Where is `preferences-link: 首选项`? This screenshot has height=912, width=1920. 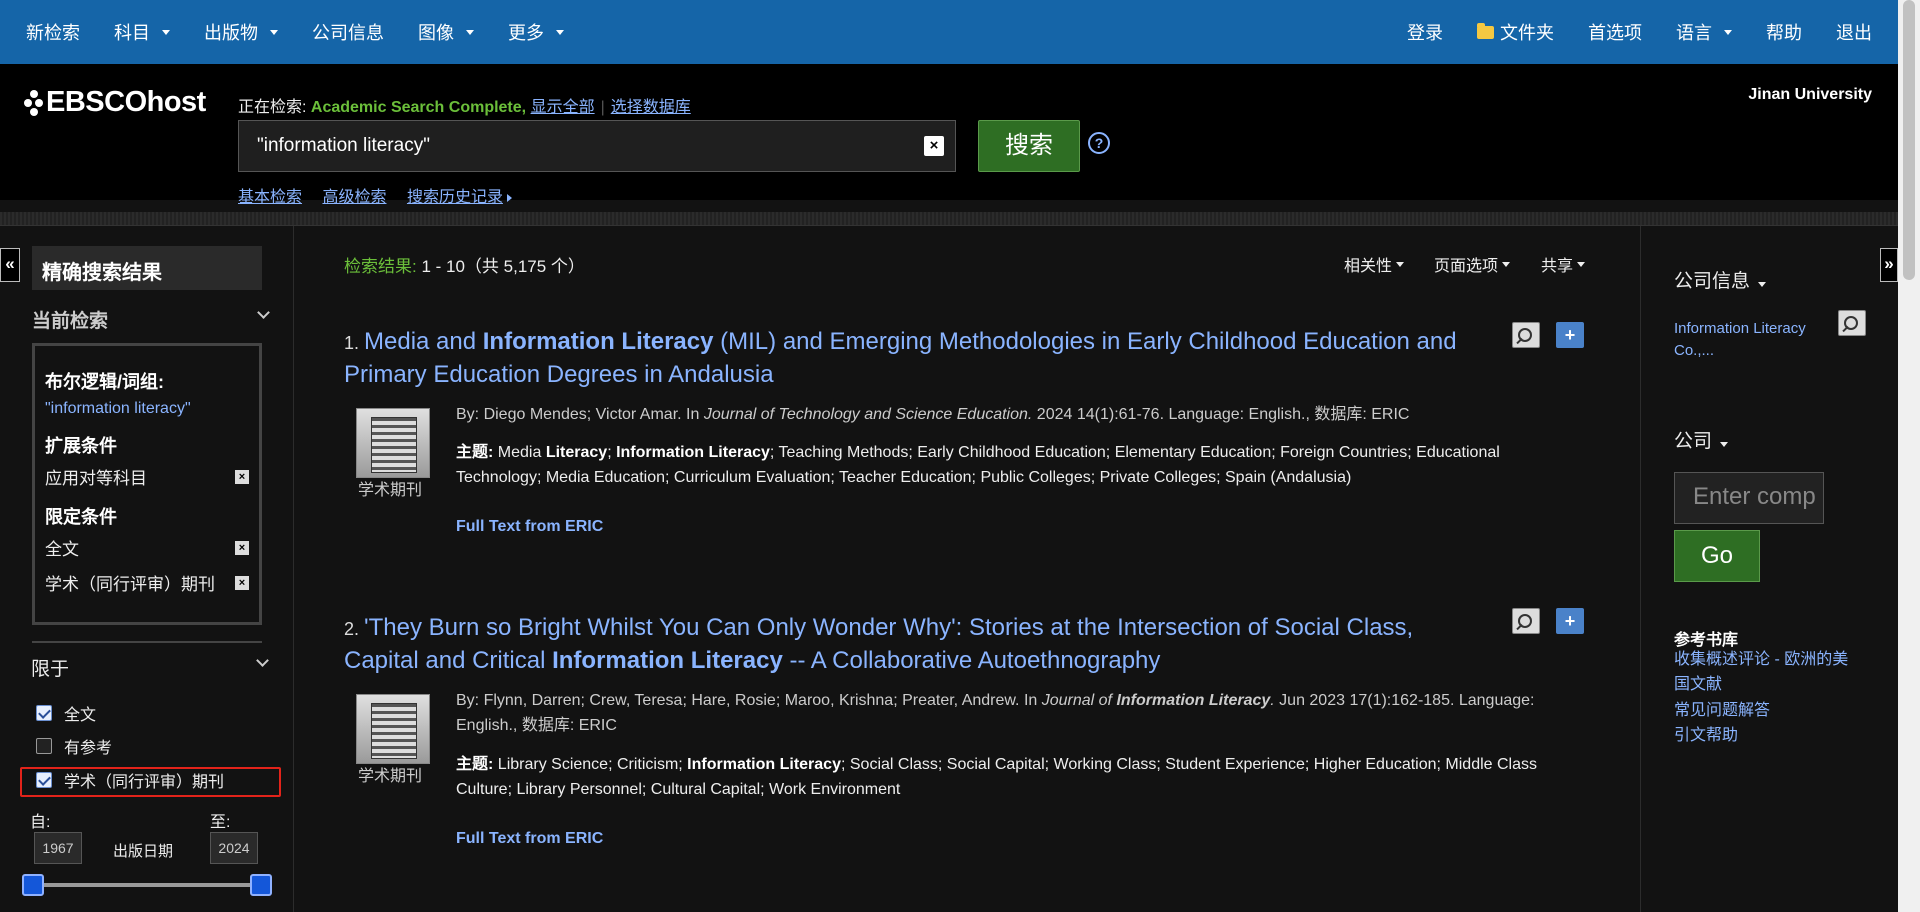
preferences-link: 首选项 is located at coordinates (1615, 32).